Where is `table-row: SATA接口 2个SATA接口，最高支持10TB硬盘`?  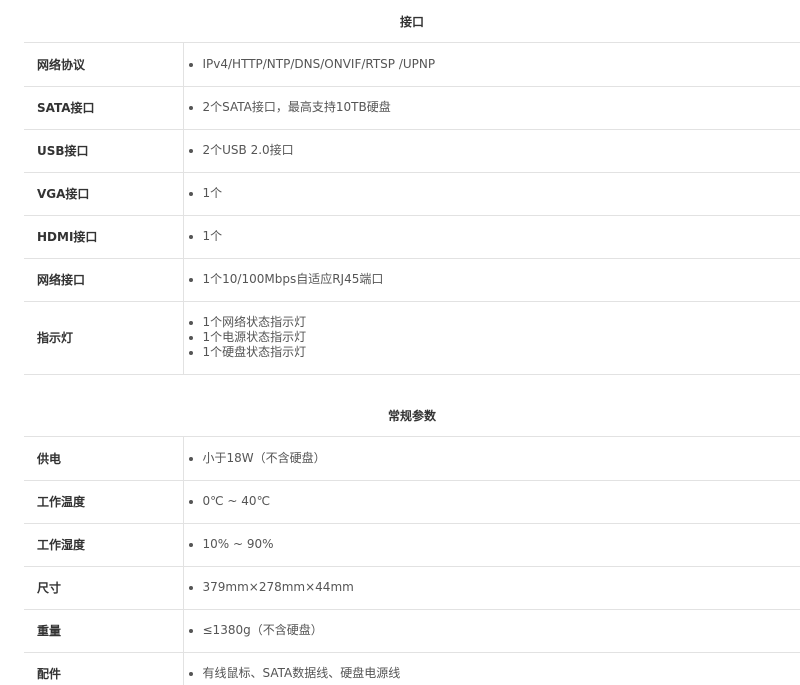
table-row: SATA接口 2个SATA接口，最高支持10TB硬盘 is located at coordinates (412, 108).